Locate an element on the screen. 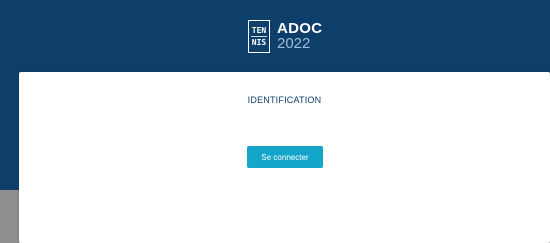 The width and height of the screenshot is (550, 243). logo-year: 2022 is located at coordinates (294, 43).